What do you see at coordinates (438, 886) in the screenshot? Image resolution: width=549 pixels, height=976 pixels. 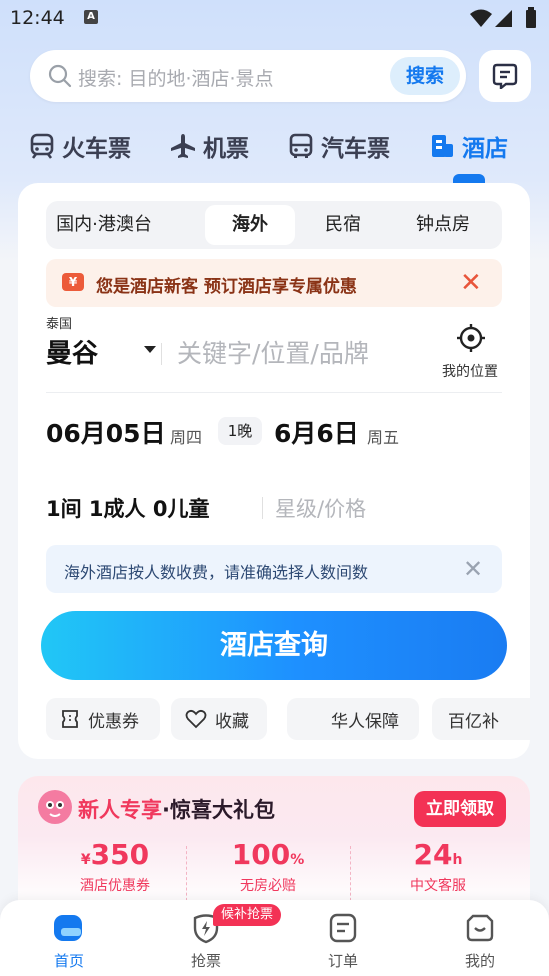 I see `perk-support-label: 中文客服` at bounding box center [438, 886].